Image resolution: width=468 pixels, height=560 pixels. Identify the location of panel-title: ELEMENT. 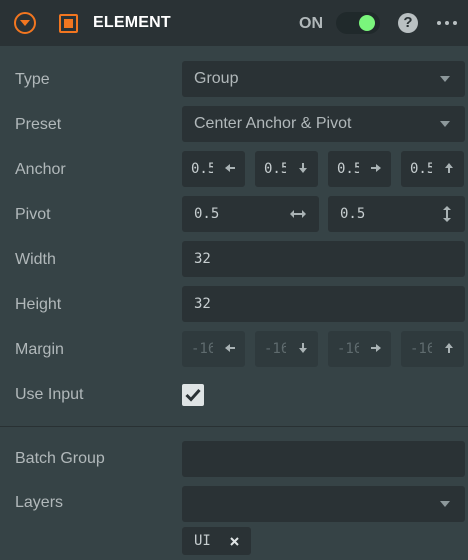
(132, 22).